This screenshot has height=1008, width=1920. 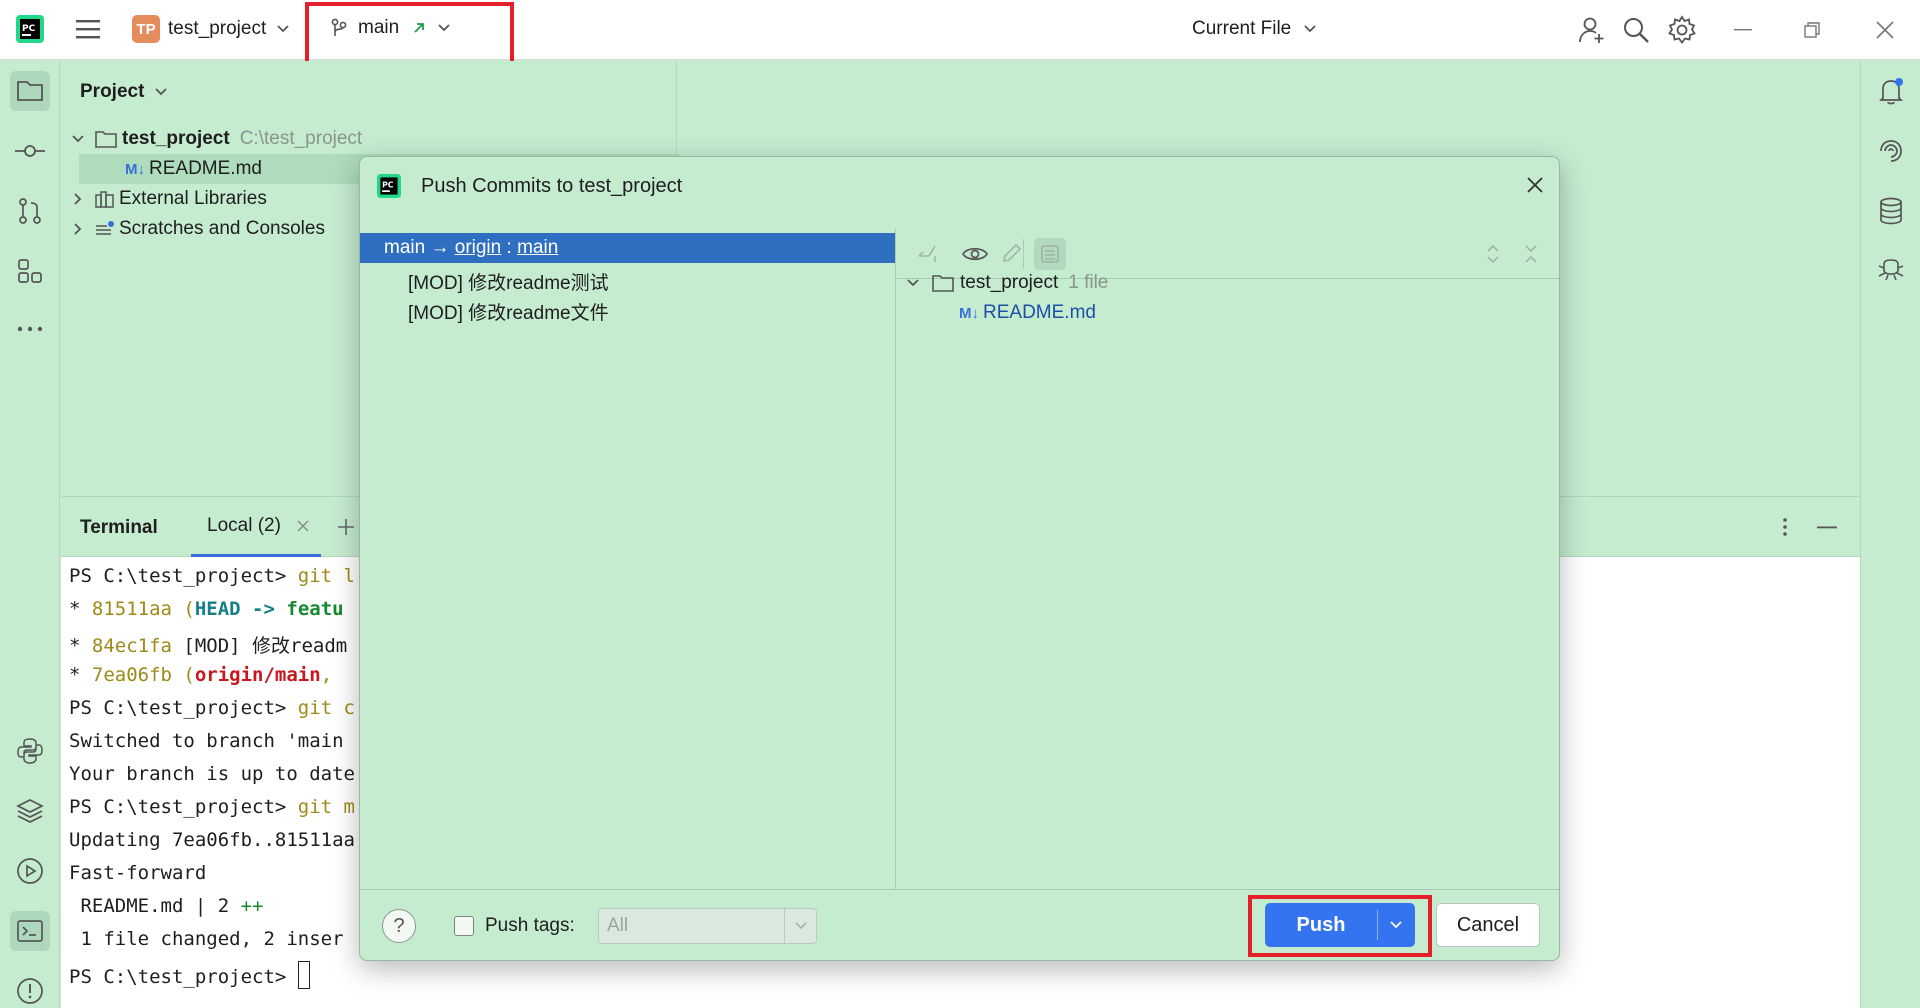 I want to click on minimize-icon, so click(x=1743, y=30).